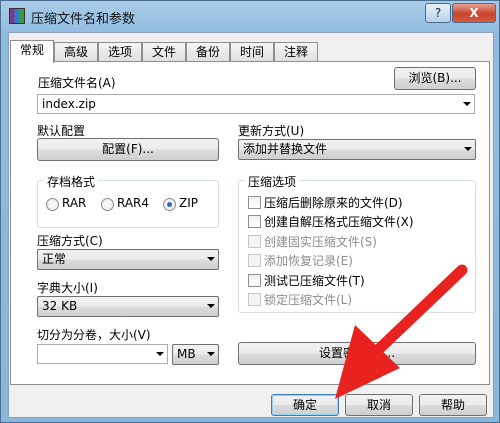  Describe the element at coordinates (70, 241) in the screenshot. I see `compression-method-label: 压缩方式(C)` at that location.